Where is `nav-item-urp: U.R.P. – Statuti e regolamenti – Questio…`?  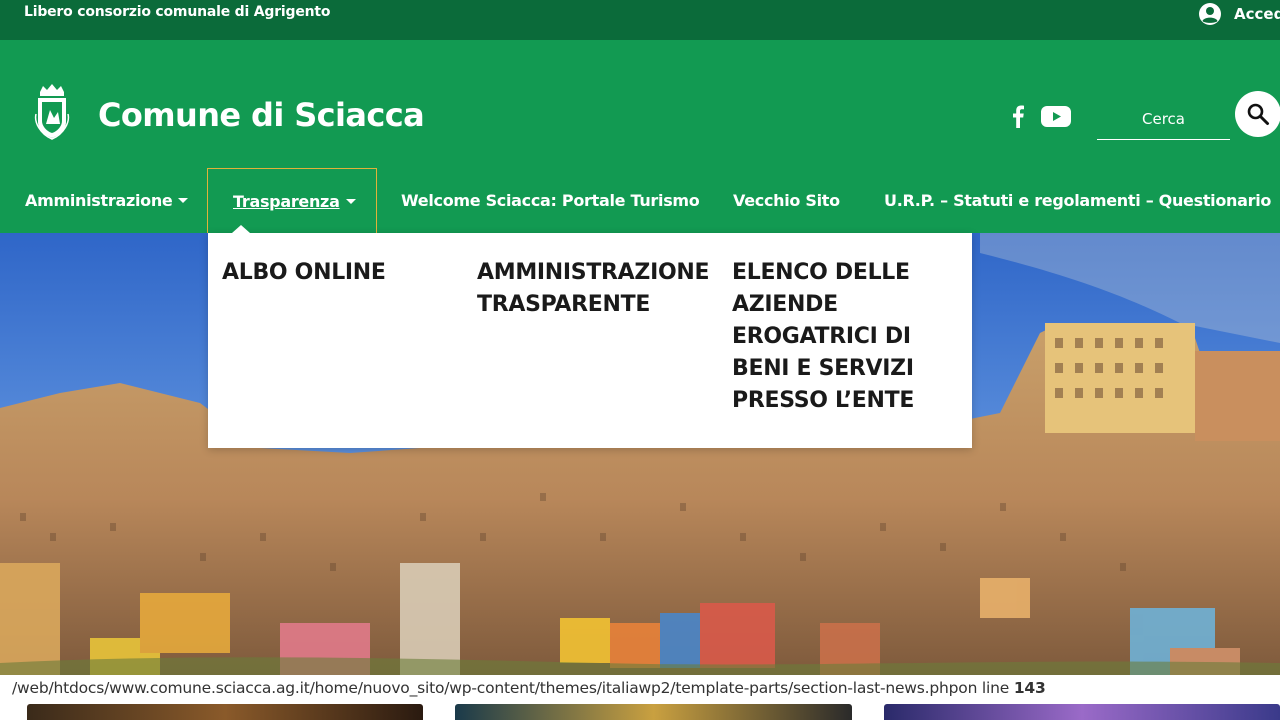
nav-item-urp: U.R.P. – Statuti e regolamenti – Questio… is located at coordinates (1077, 200).